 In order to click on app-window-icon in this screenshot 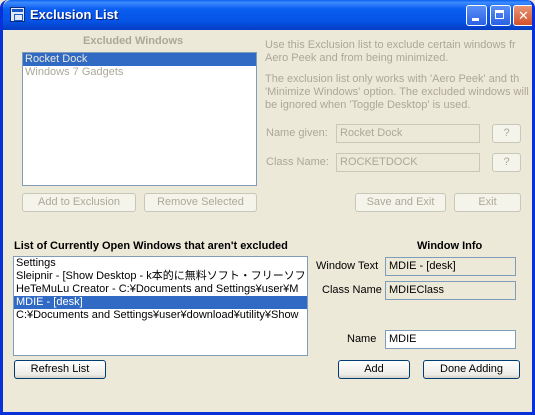, I will do `click(17, 14)`.